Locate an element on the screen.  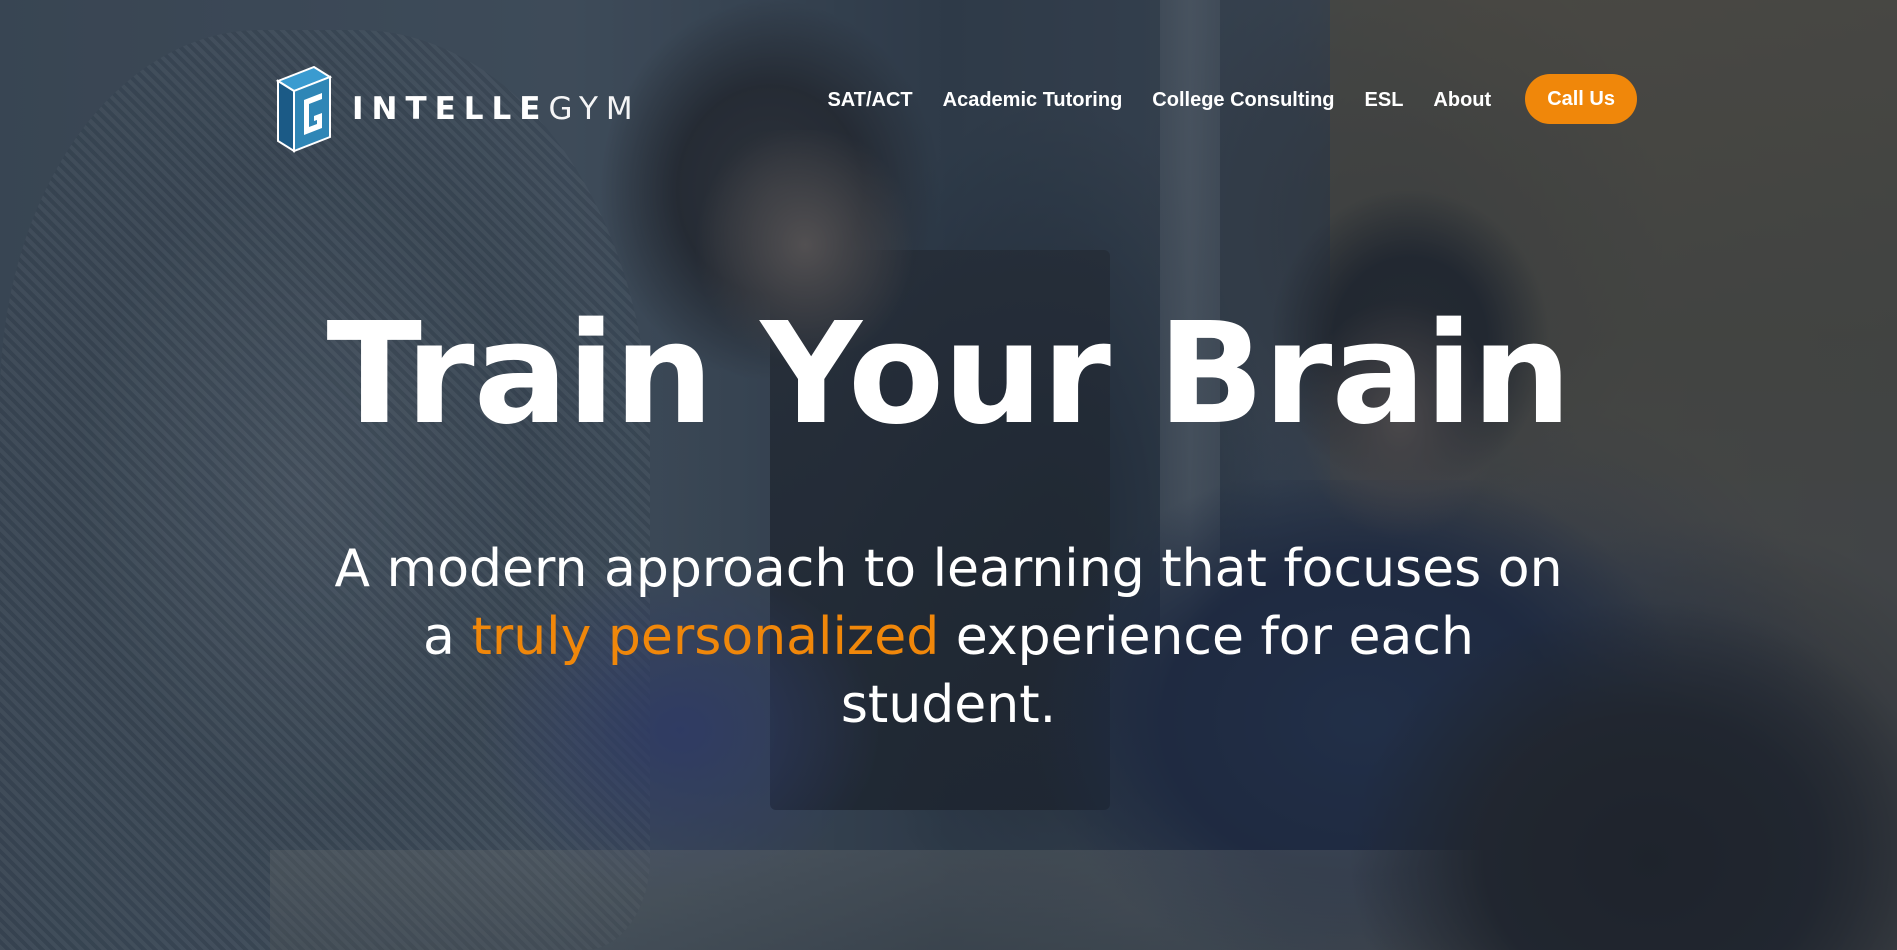
nav-link-college-consulting: College Consulting is located at coordinates (1243, 100).